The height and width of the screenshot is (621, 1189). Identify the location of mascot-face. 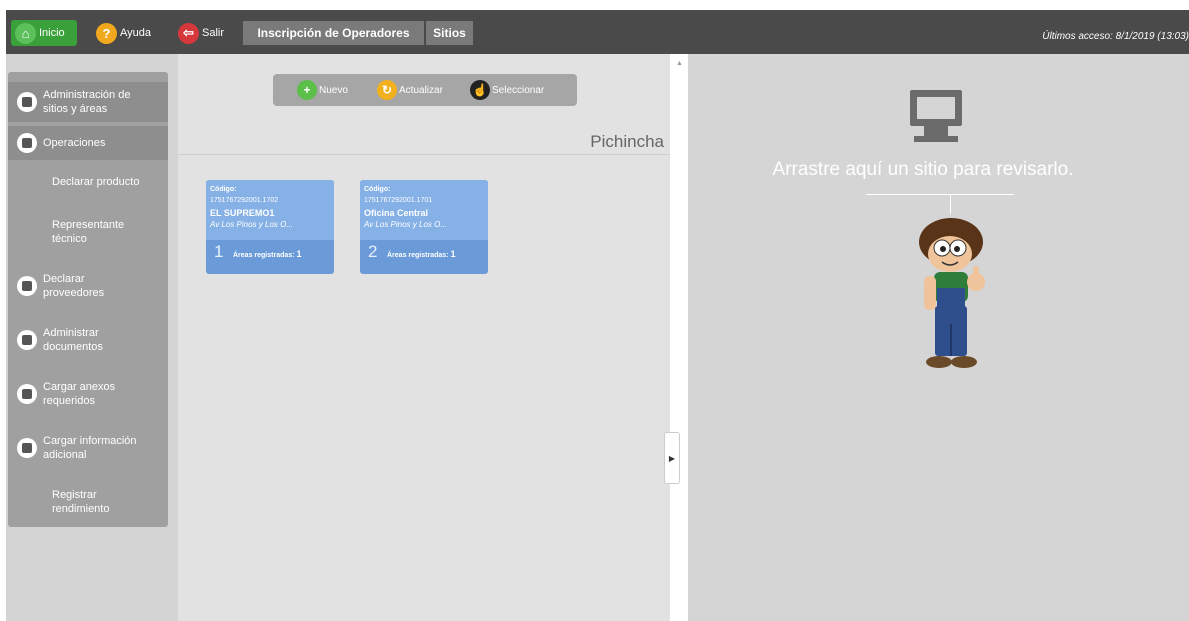
(950, 254).